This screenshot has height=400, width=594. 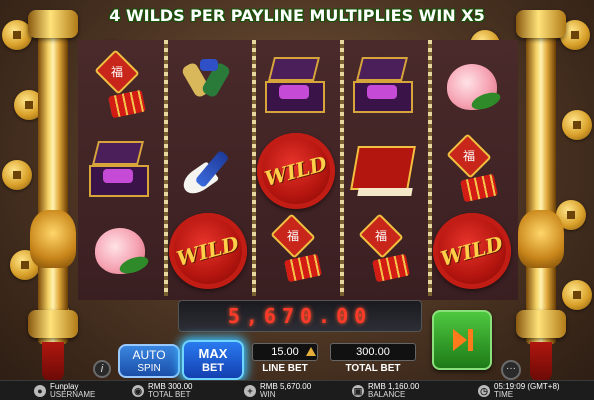 What do you see at coordinates (169, 394) in the screenshot?
I see `footer-total-bet-label: TOTAL BET` at bounding box center [169, 394].